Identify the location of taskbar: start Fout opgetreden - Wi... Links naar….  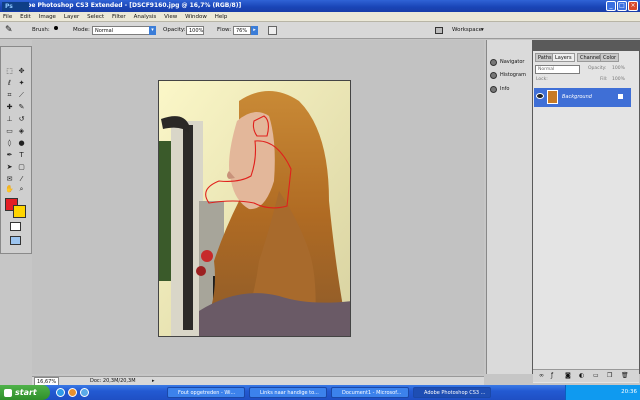
(320, 392).